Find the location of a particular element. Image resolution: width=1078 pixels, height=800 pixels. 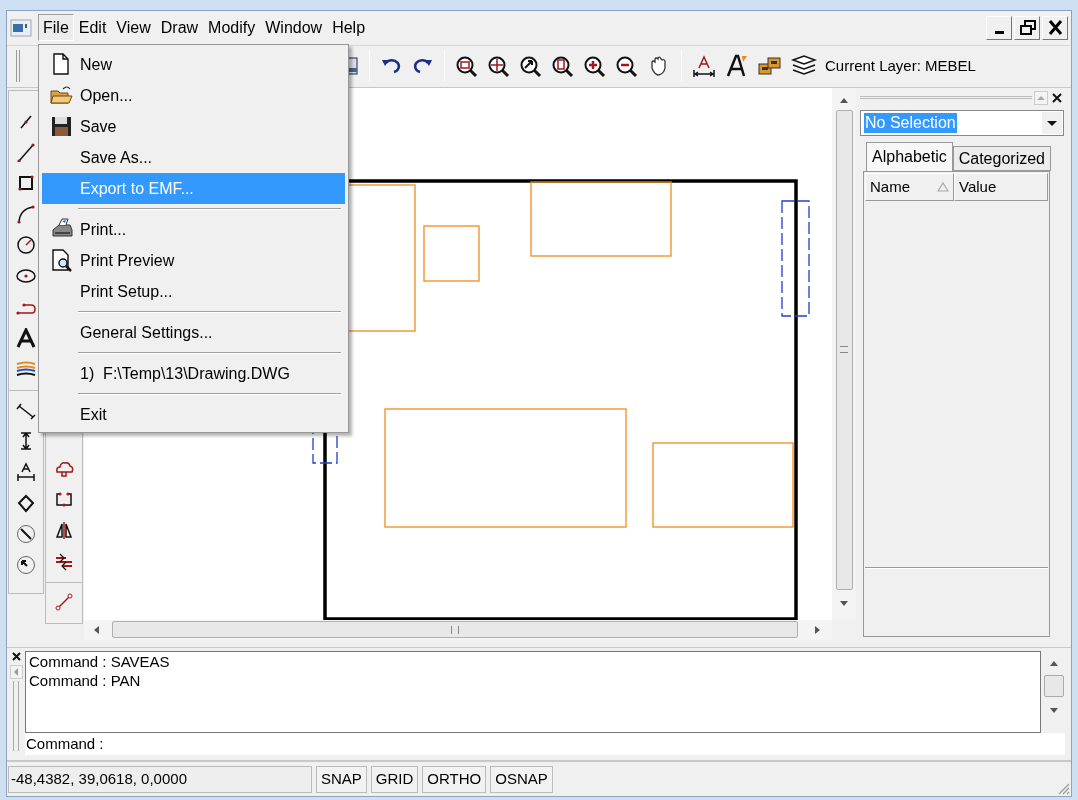

line-segment-icon is located at coordinates (64, 601).